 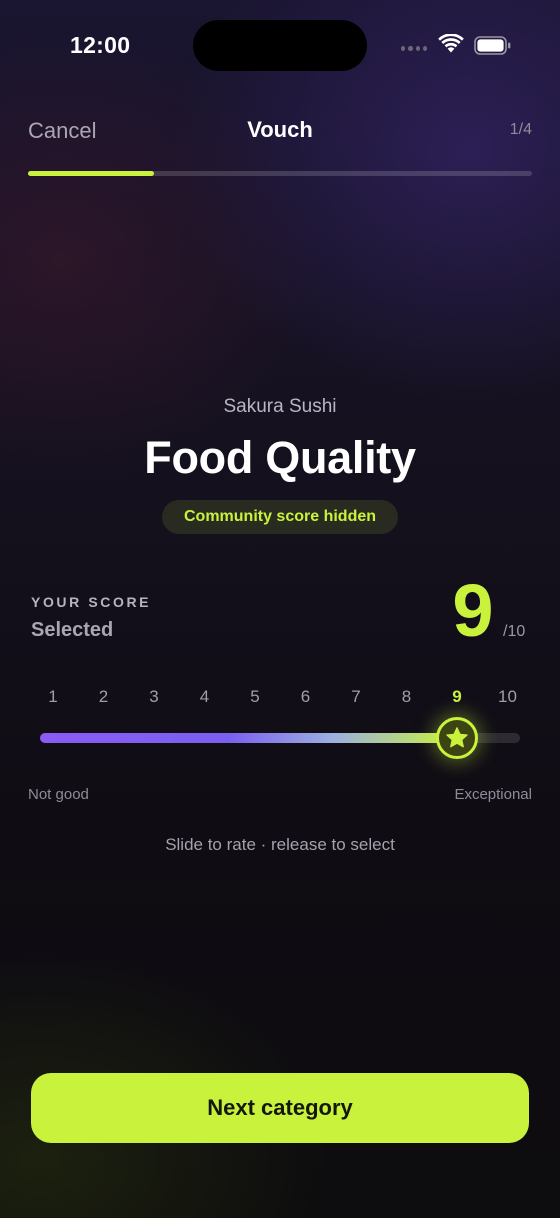 What do you see at coordinates (53, 697) in the screenshot?
I see `scale-tick-1: 1` at bounding box center [53, 697].